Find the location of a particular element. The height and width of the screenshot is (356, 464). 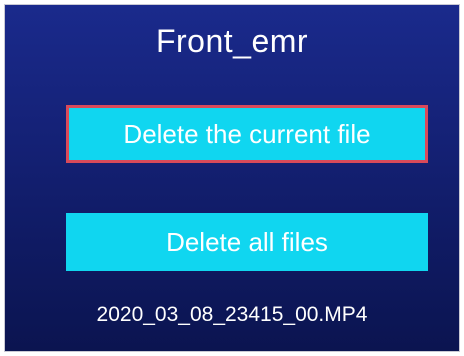

current-filename: 2020_03_08_23415_00.MP4 is located at coordinates (232, 314).